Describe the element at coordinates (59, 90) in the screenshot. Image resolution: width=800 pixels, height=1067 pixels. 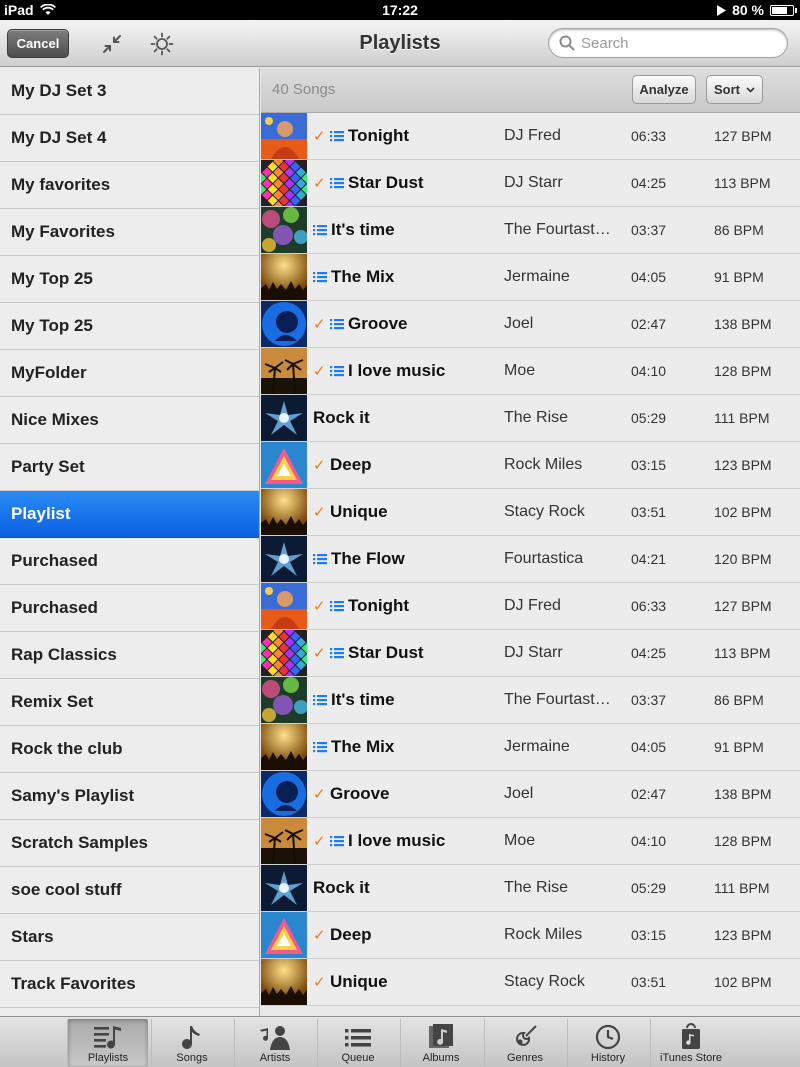
I see `sidebar-item-label: My DJ Set 3` at that location.